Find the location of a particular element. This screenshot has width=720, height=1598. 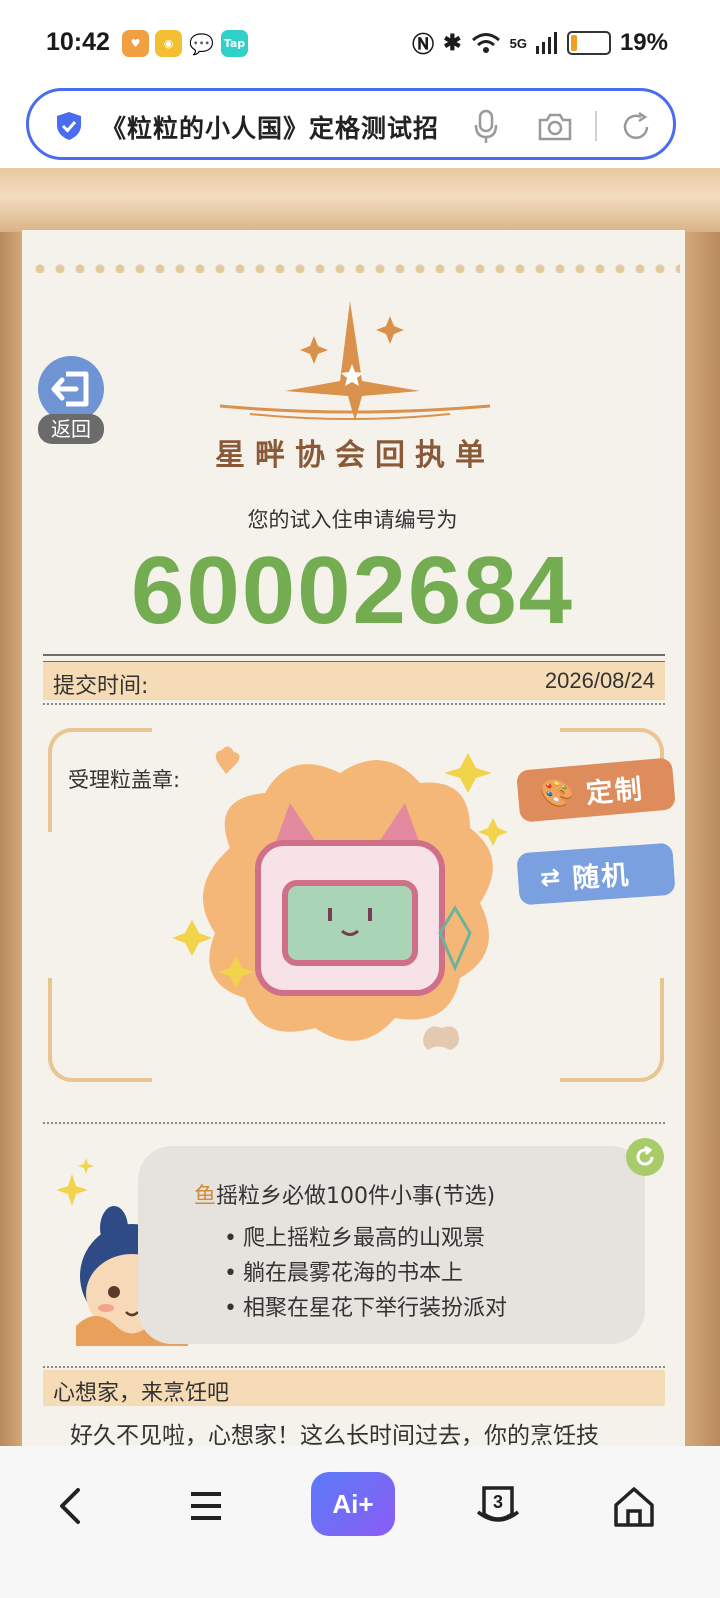

menu-icon is located at coordinates (206, 1506).